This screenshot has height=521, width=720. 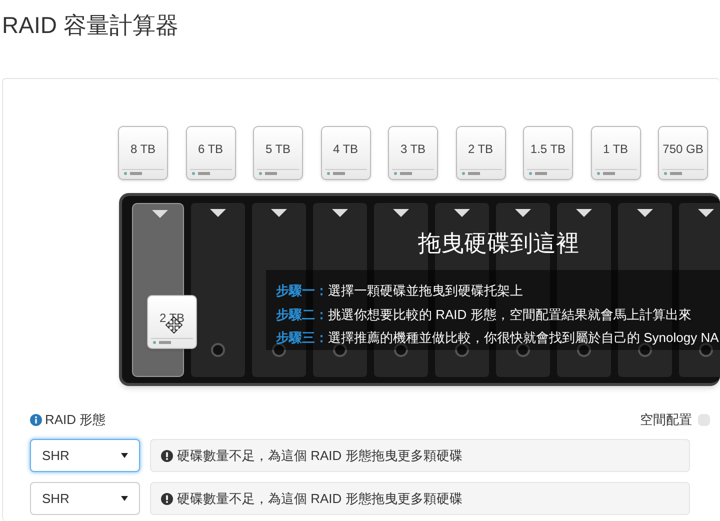 I want to click on step-text: 選擇一顆硬碟並拖曳到硬碟托架上, so click(x=425, y=291).